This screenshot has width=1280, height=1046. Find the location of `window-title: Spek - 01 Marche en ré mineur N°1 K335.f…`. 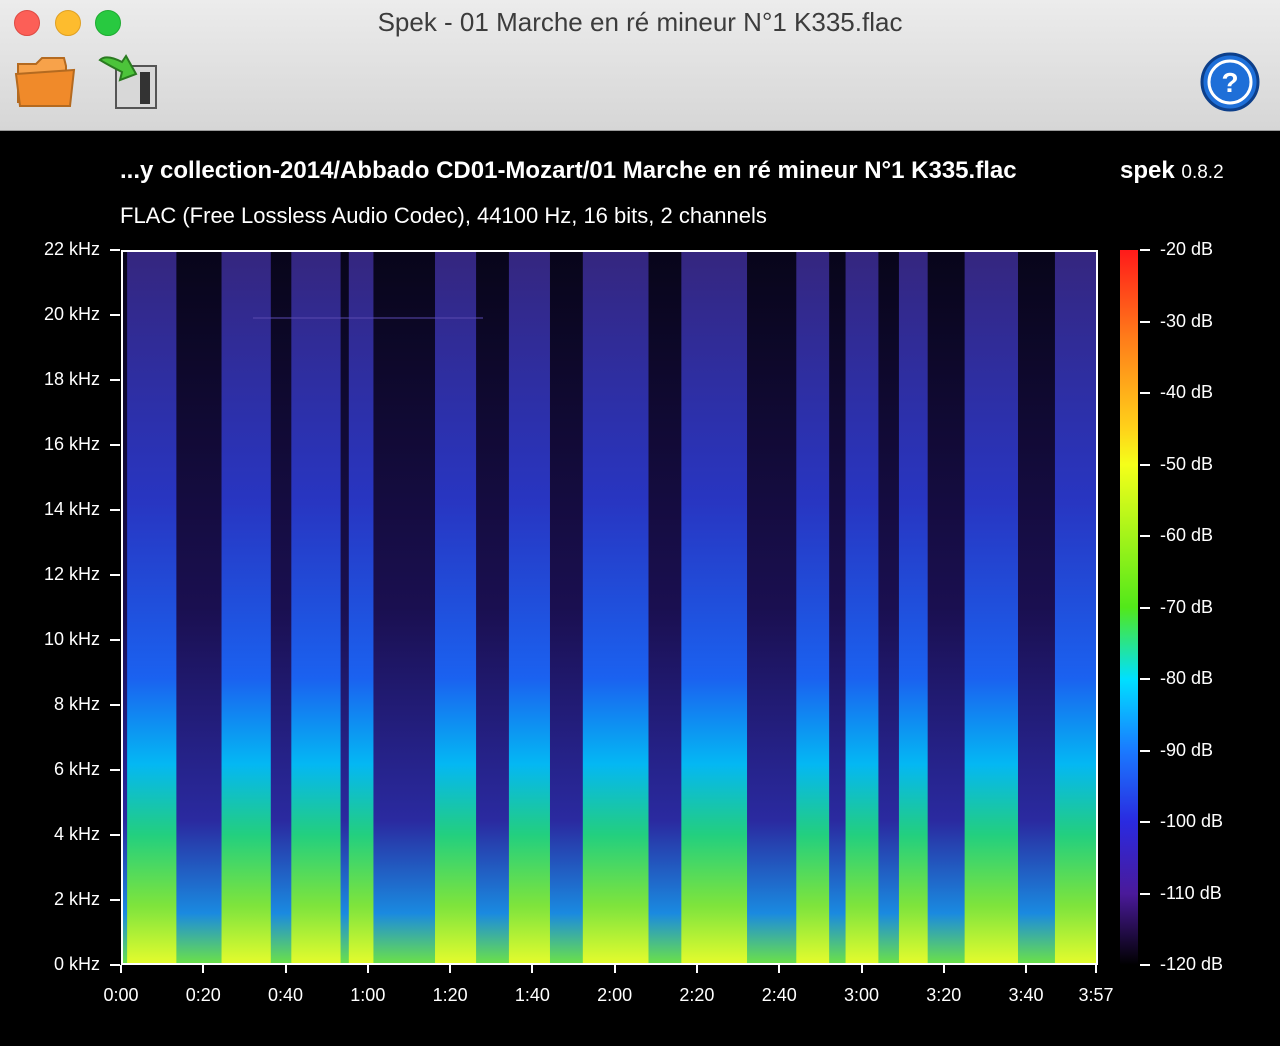

window-title: Spek - 01 Marche en ré mineur N°1 K335.f… is located at coordinates (640, 22).